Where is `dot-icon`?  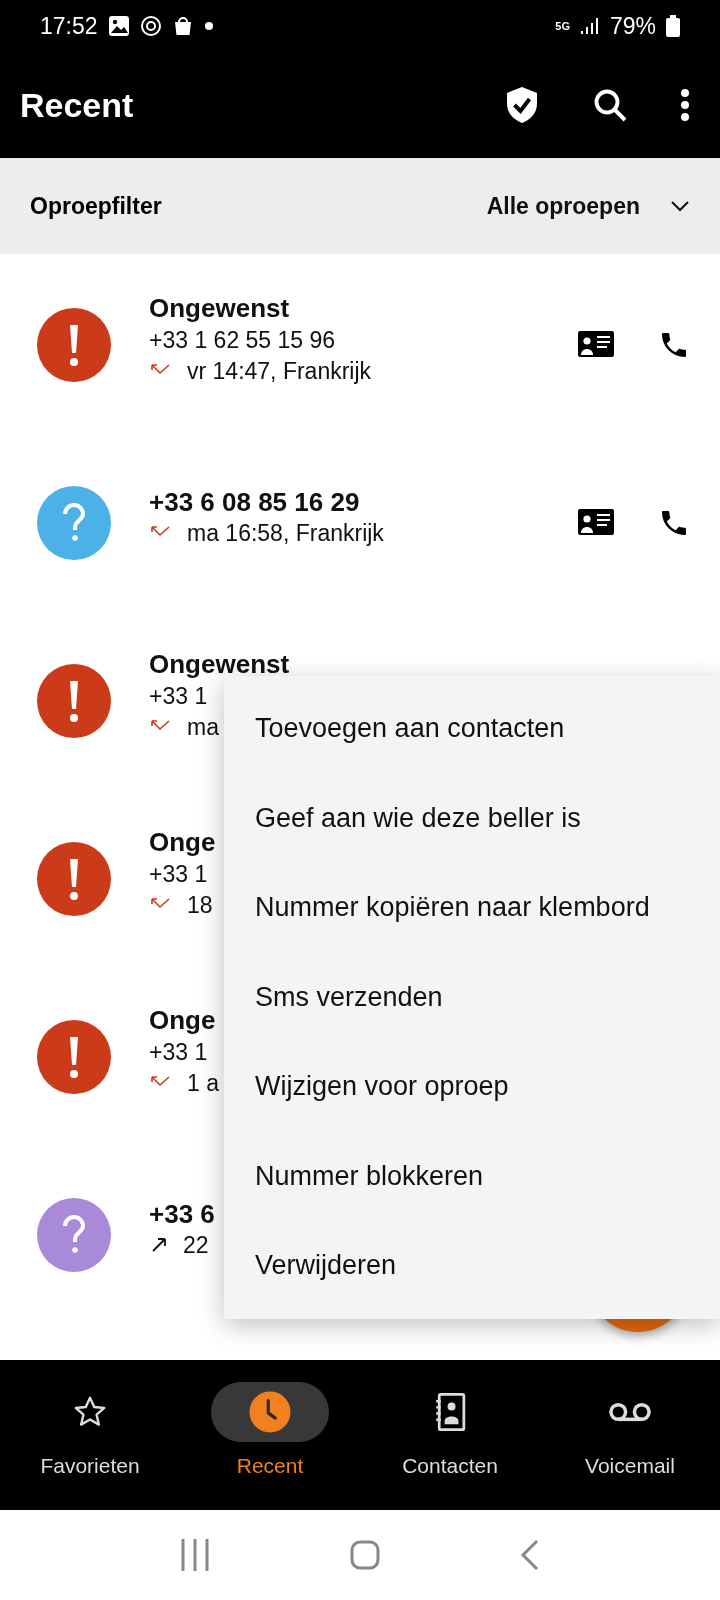
dot-icon is located at coordinates (208, 26).